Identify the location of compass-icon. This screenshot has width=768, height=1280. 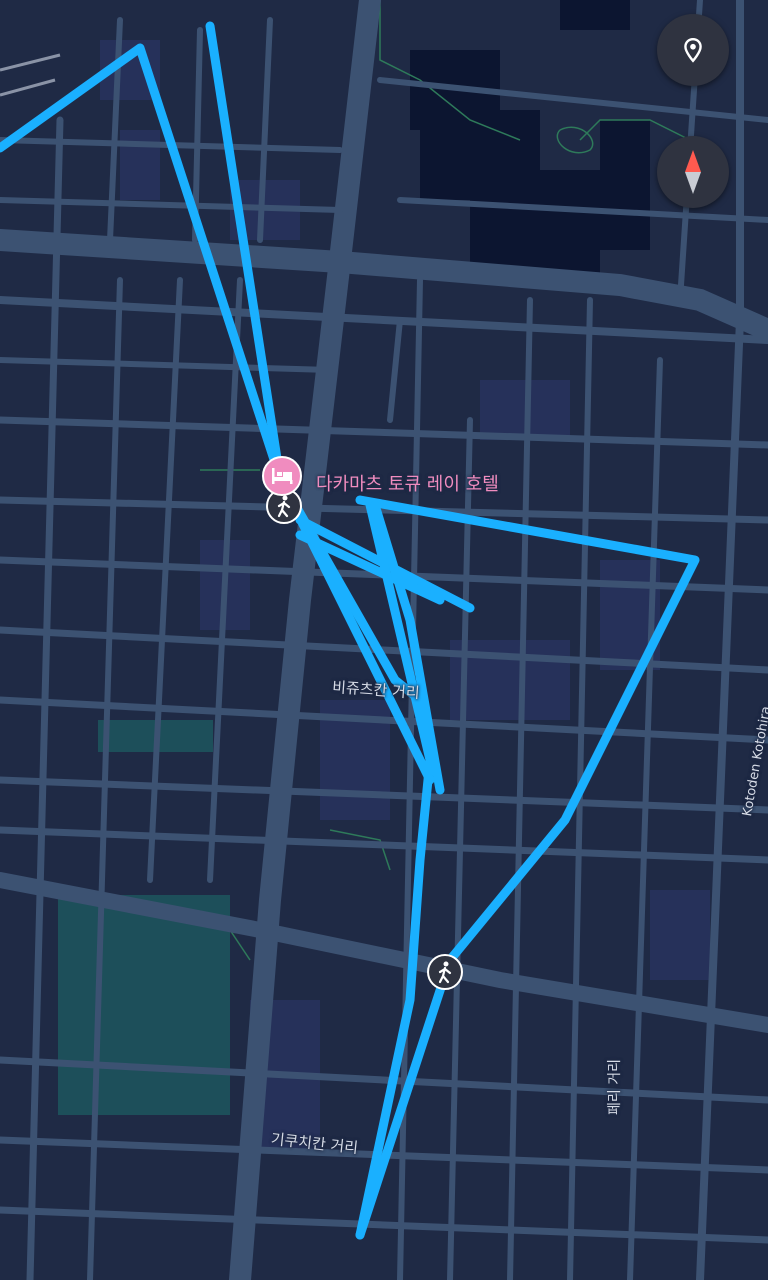
(693, 172).